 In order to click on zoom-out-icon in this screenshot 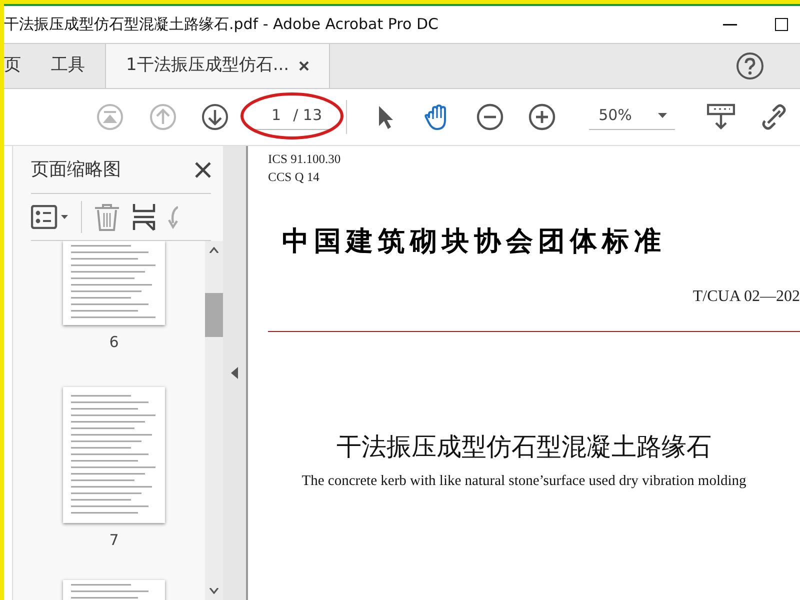, I will do `click(490, 117)`.